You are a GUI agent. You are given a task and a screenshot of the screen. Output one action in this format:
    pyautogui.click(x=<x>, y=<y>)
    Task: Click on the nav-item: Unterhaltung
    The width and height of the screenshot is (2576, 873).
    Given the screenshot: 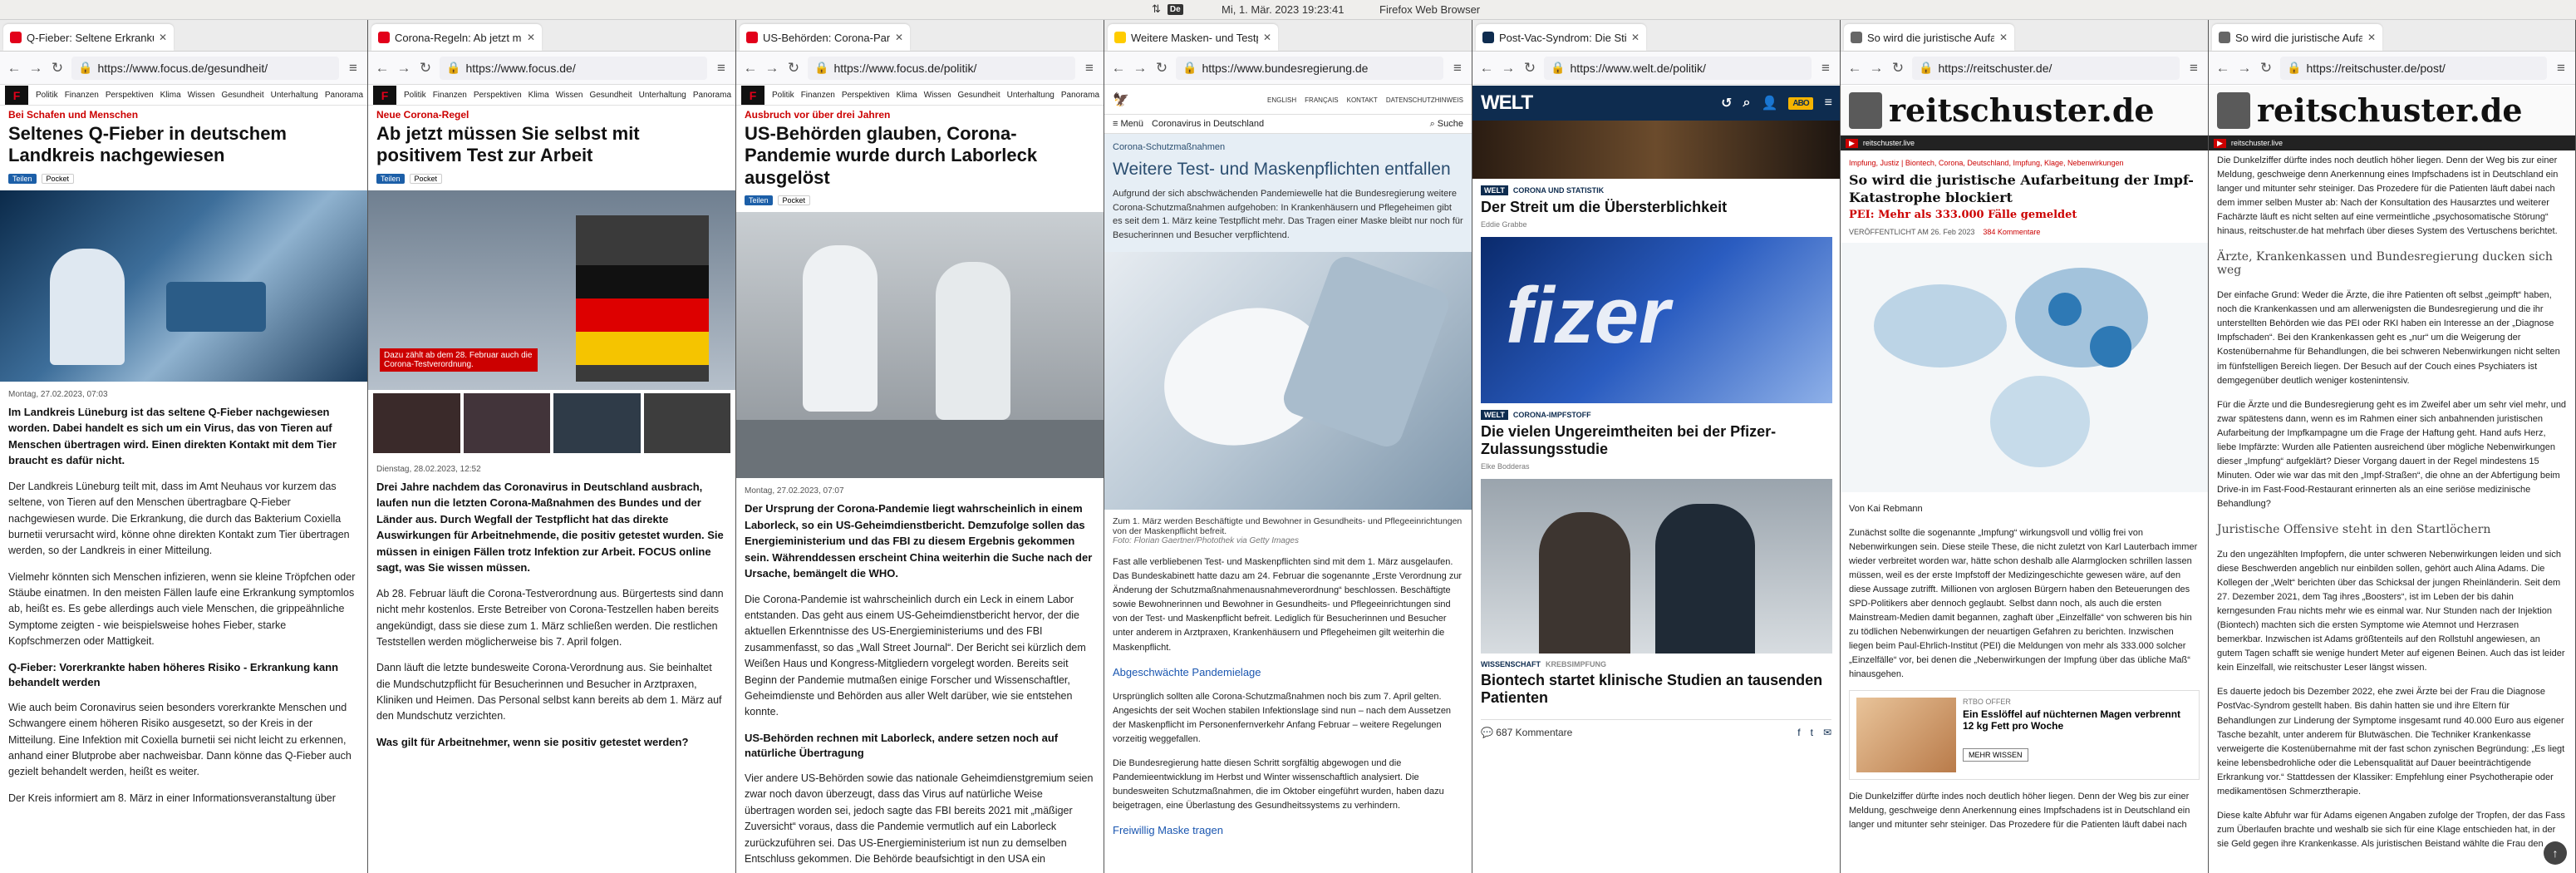 What is the action you would take?
    pyautogui.click(x=662, y=95)
    